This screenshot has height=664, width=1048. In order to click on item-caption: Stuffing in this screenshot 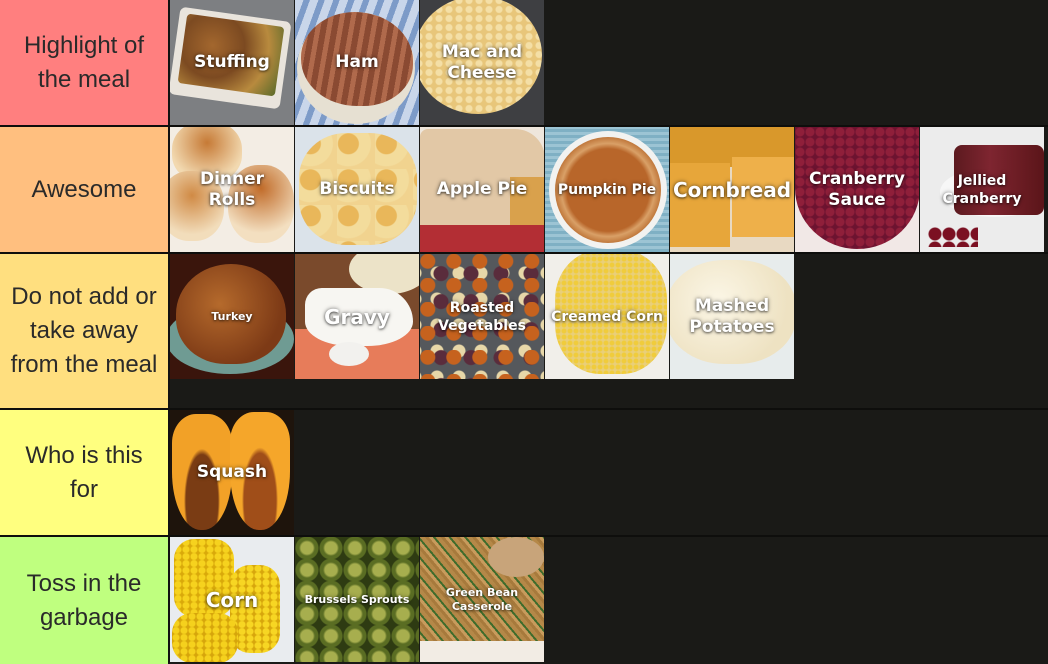, I will do `click(232, 62)`.